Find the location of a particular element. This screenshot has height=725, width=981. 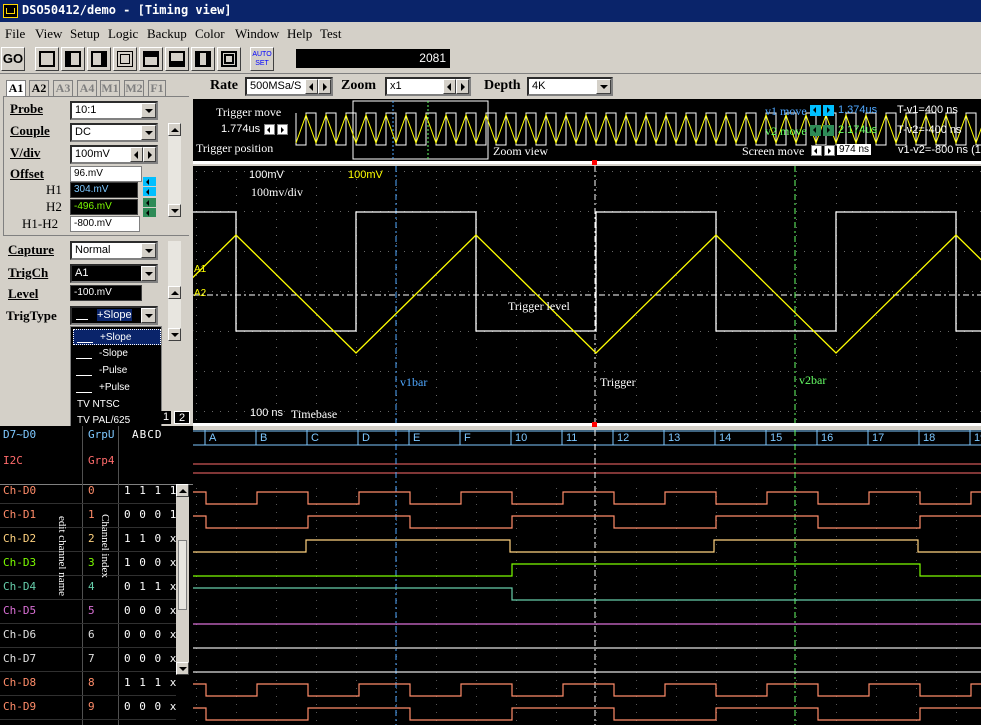

layout-wide-icon is located at coordinates (229, 59).